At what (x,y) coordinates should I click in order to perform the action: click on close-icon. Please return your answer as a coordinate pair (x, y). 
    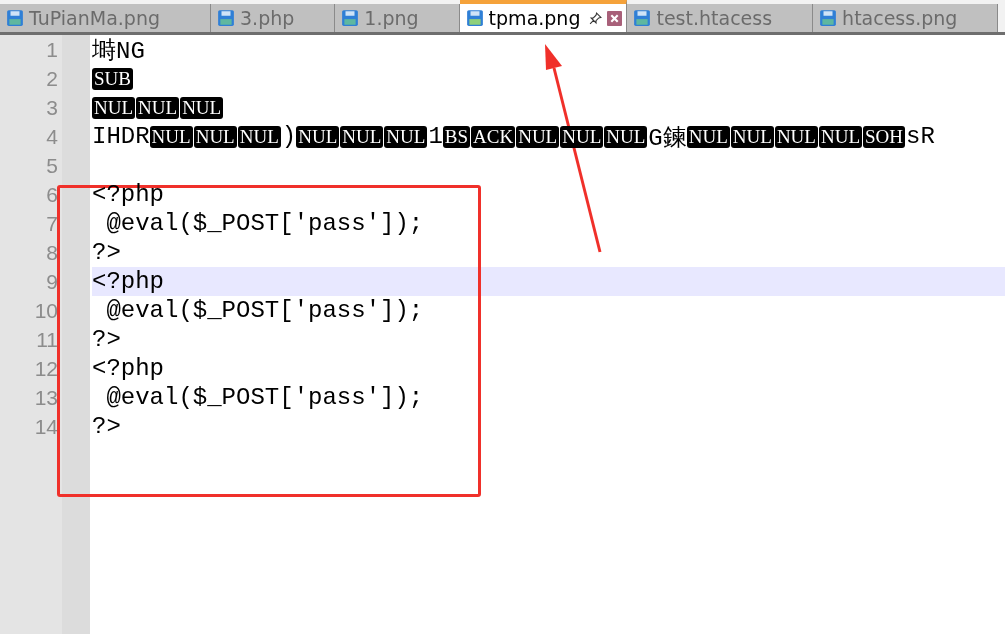
    Looking at the image, I should click on (615, 18).